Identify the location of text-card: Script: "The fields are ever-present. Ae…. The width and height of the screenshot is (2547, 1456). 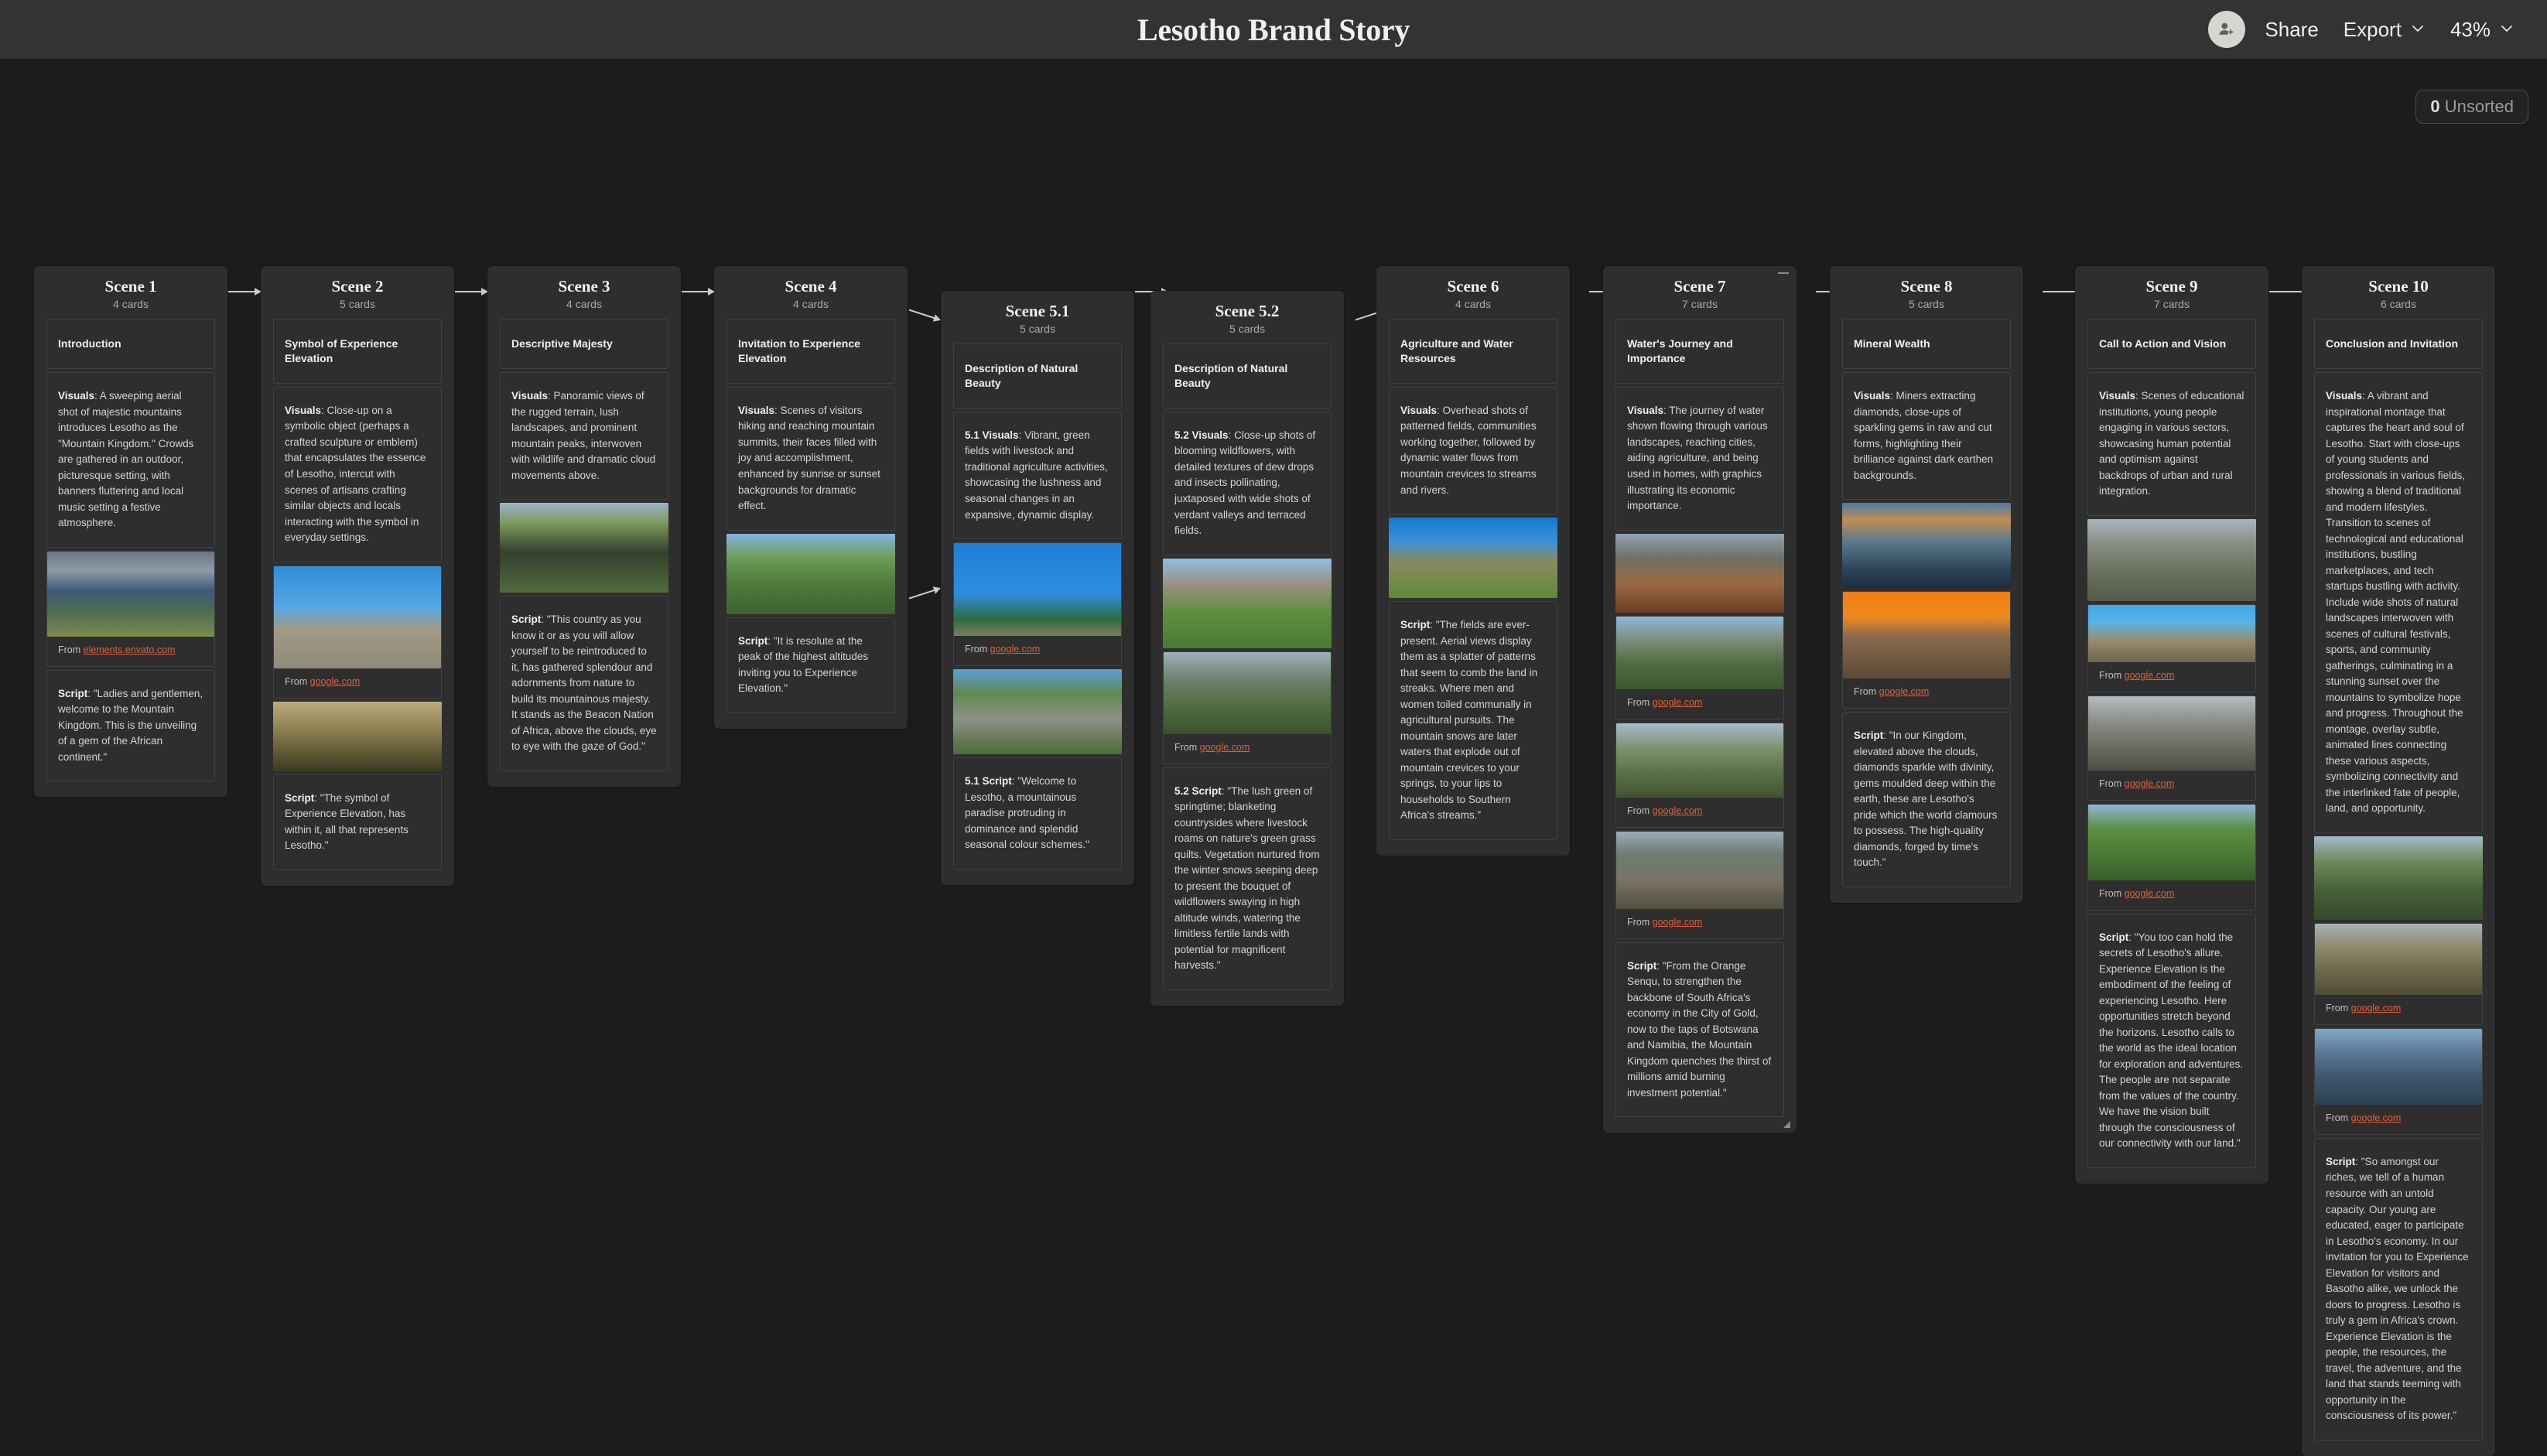
(1473, 721).